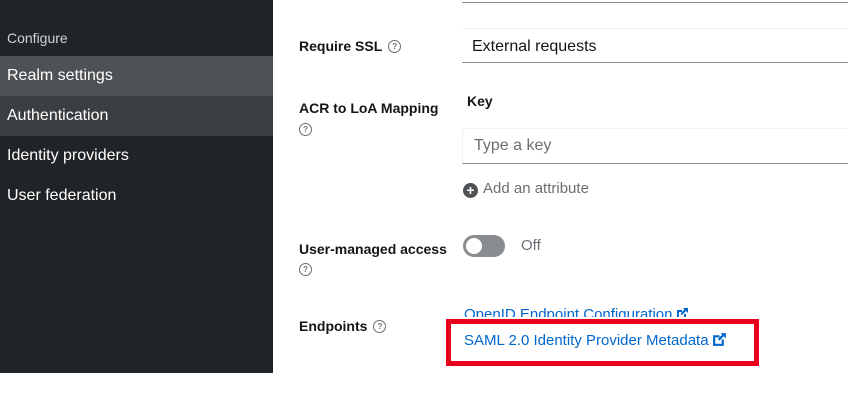  What do you see at coordinates (333, 326) in the screenshot?
I see `endpoints-label-text: Endpoints` at bounding box center [333, 326].